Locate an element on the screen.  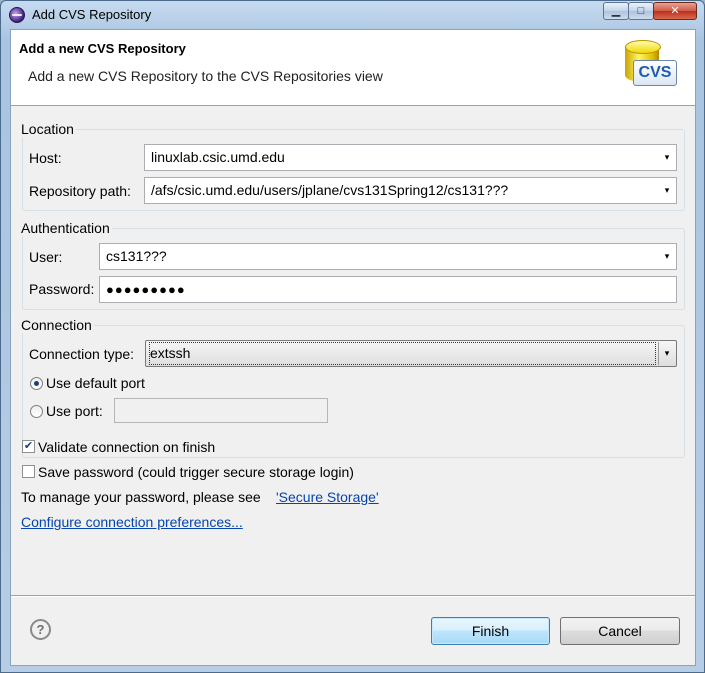
location-group-label: Location is located at coordinates (47, 129).